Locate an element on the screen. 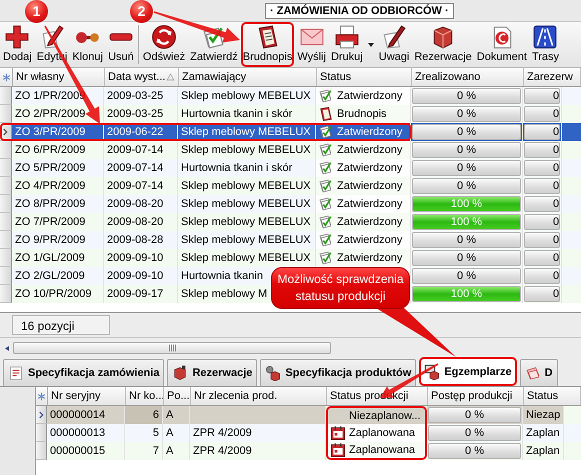 This screenshot has width=581, height=475. tab: Rezerwacje is located at coordinates (212, 372).